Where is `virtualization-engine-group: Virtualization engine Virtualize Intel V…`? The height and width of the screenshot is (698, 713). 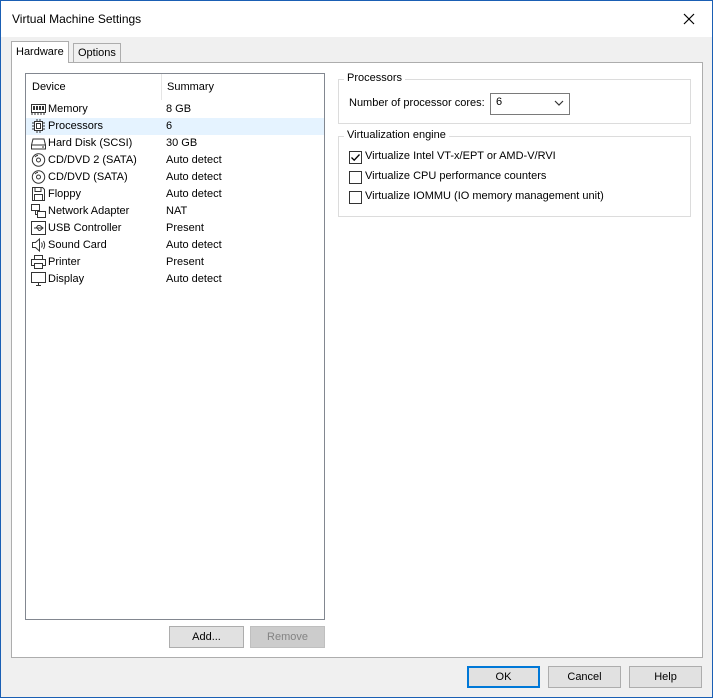
virtualization-engine-group: Virtualization engine Virtualize Intel V… is located at coordinates (514, 173).